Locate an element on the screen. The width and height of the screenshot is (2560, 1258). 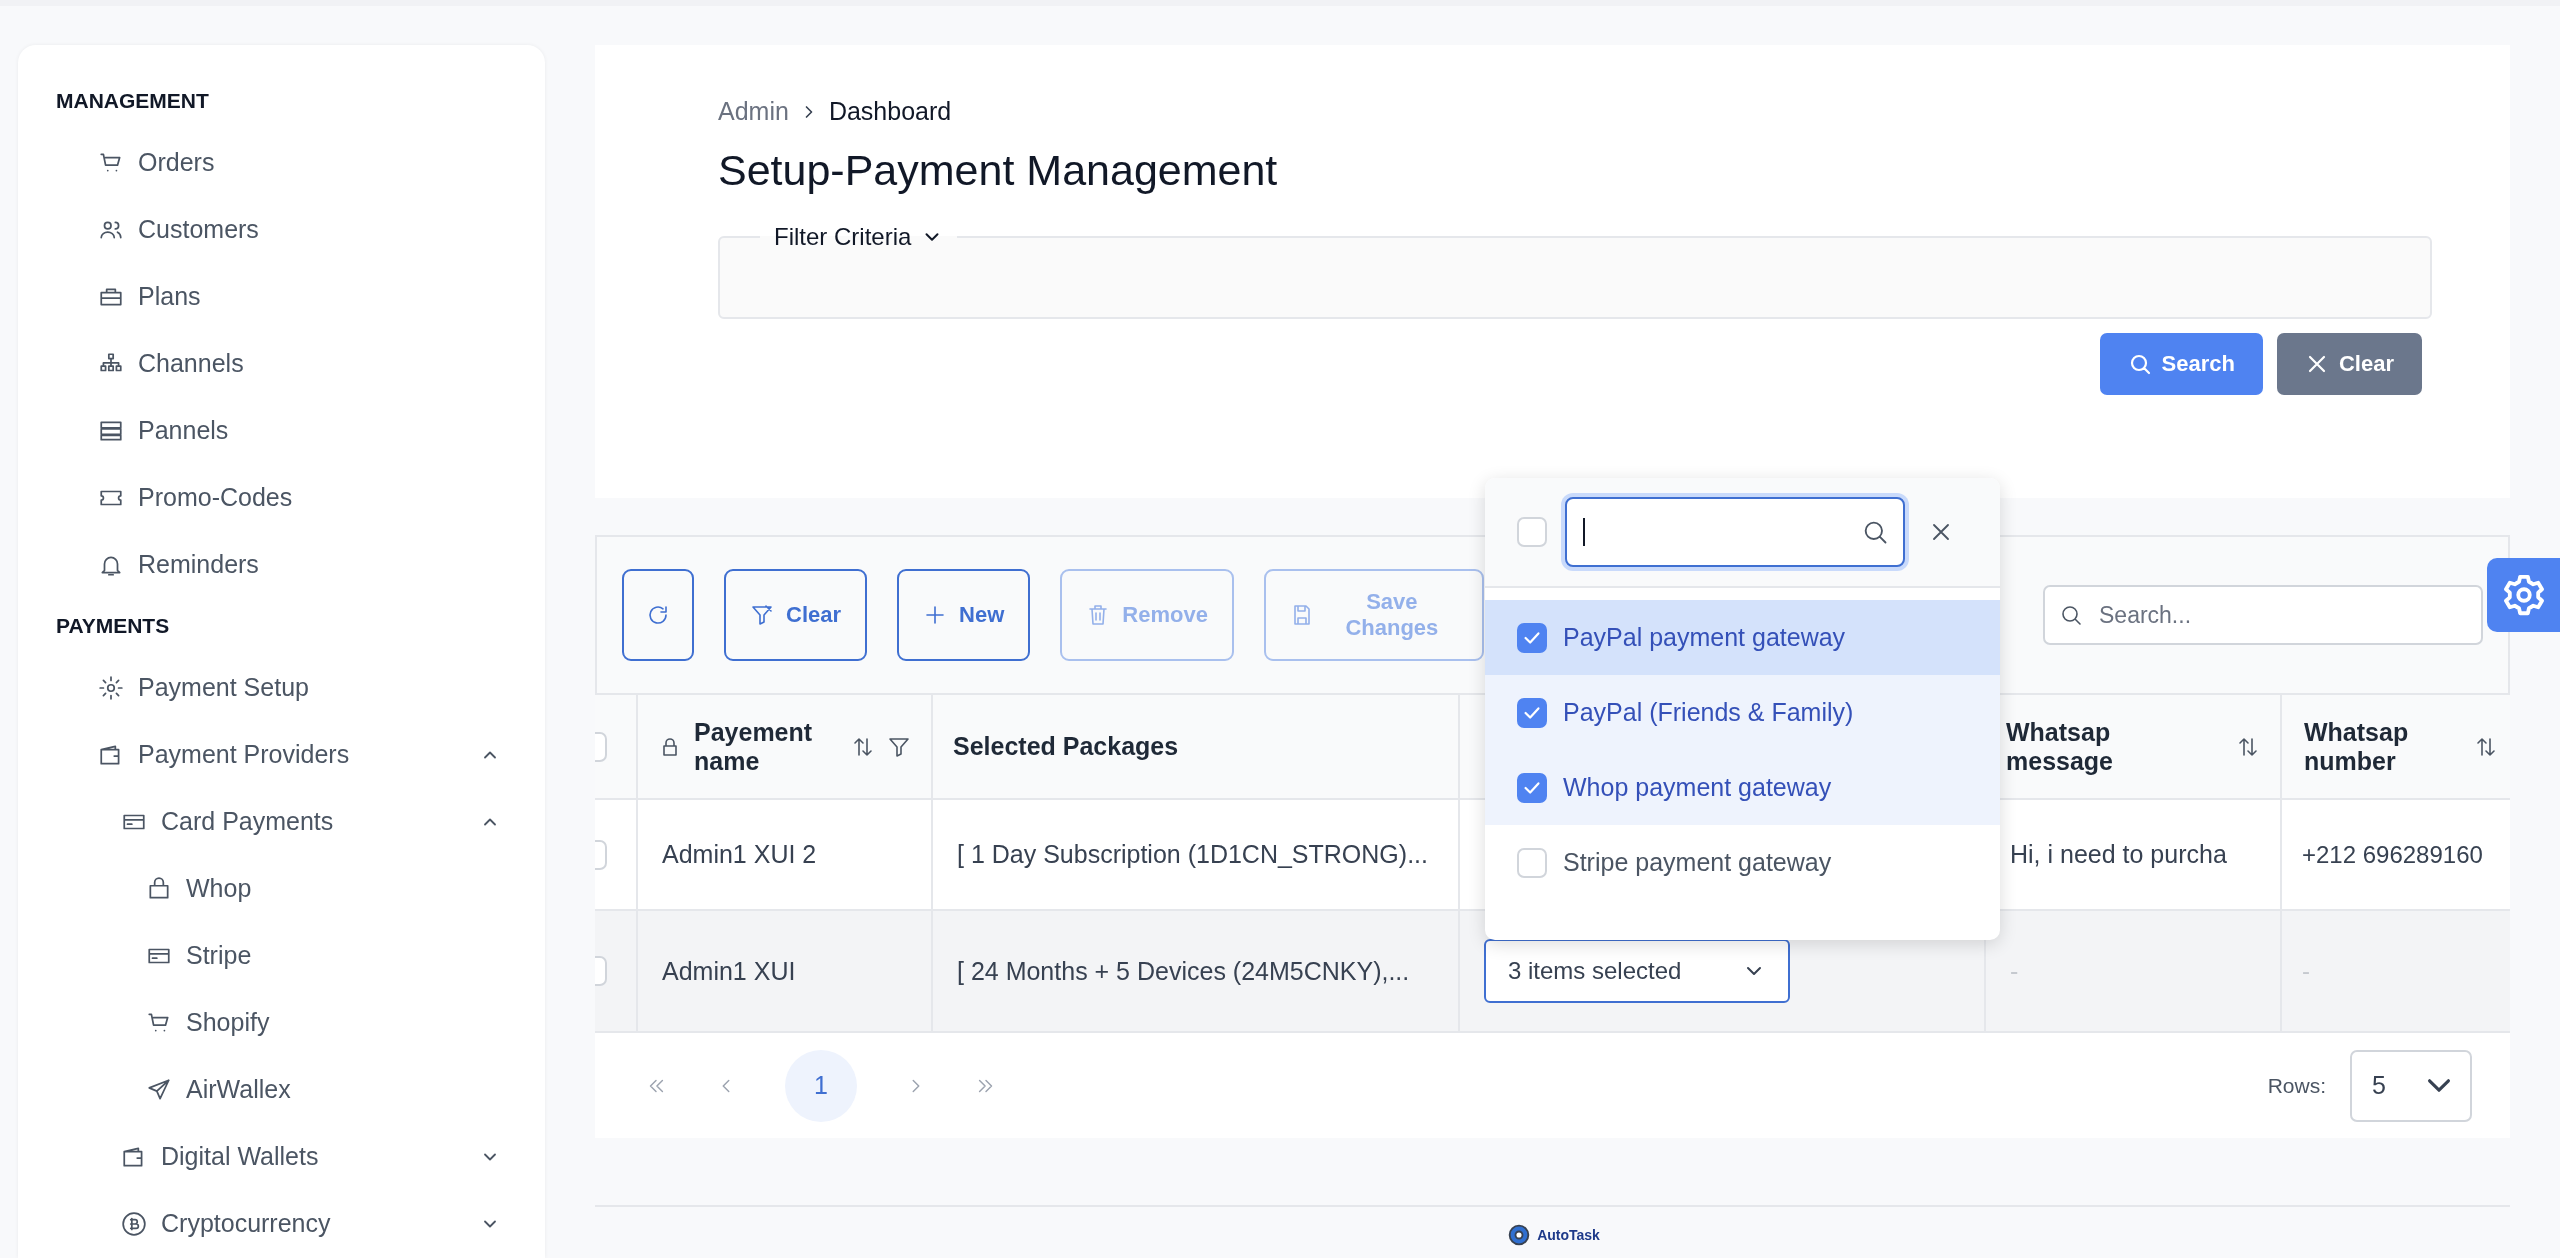
multiselect-dropdown: 3 items selected is located at coordinates (1637, 971).